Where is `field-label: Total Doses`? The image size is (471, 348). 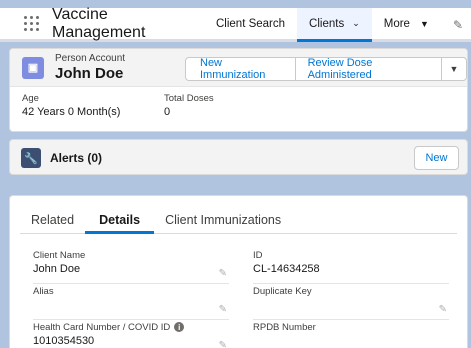
field-label: Total Doses is located at coordinates (189, 98).